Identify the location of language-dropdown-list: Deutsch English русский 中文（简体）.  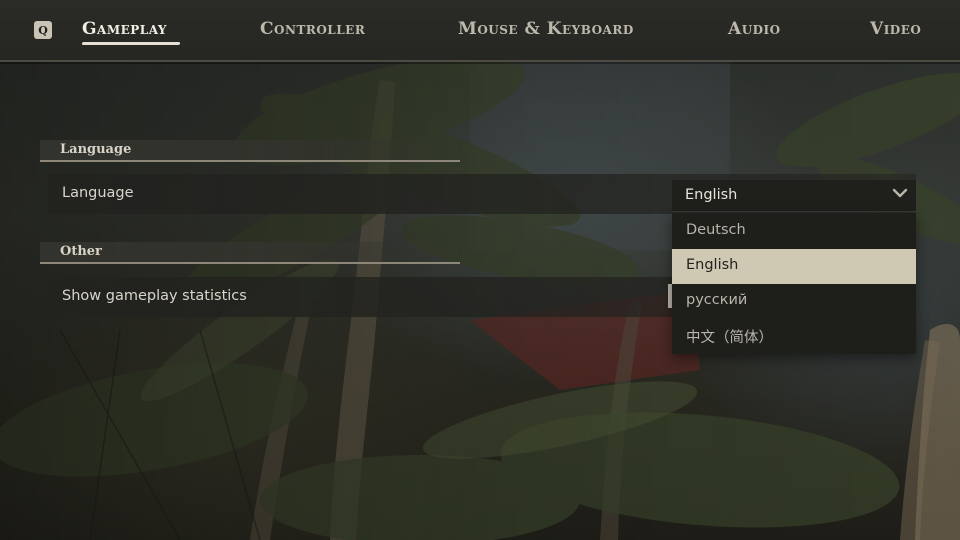
(794, 283).